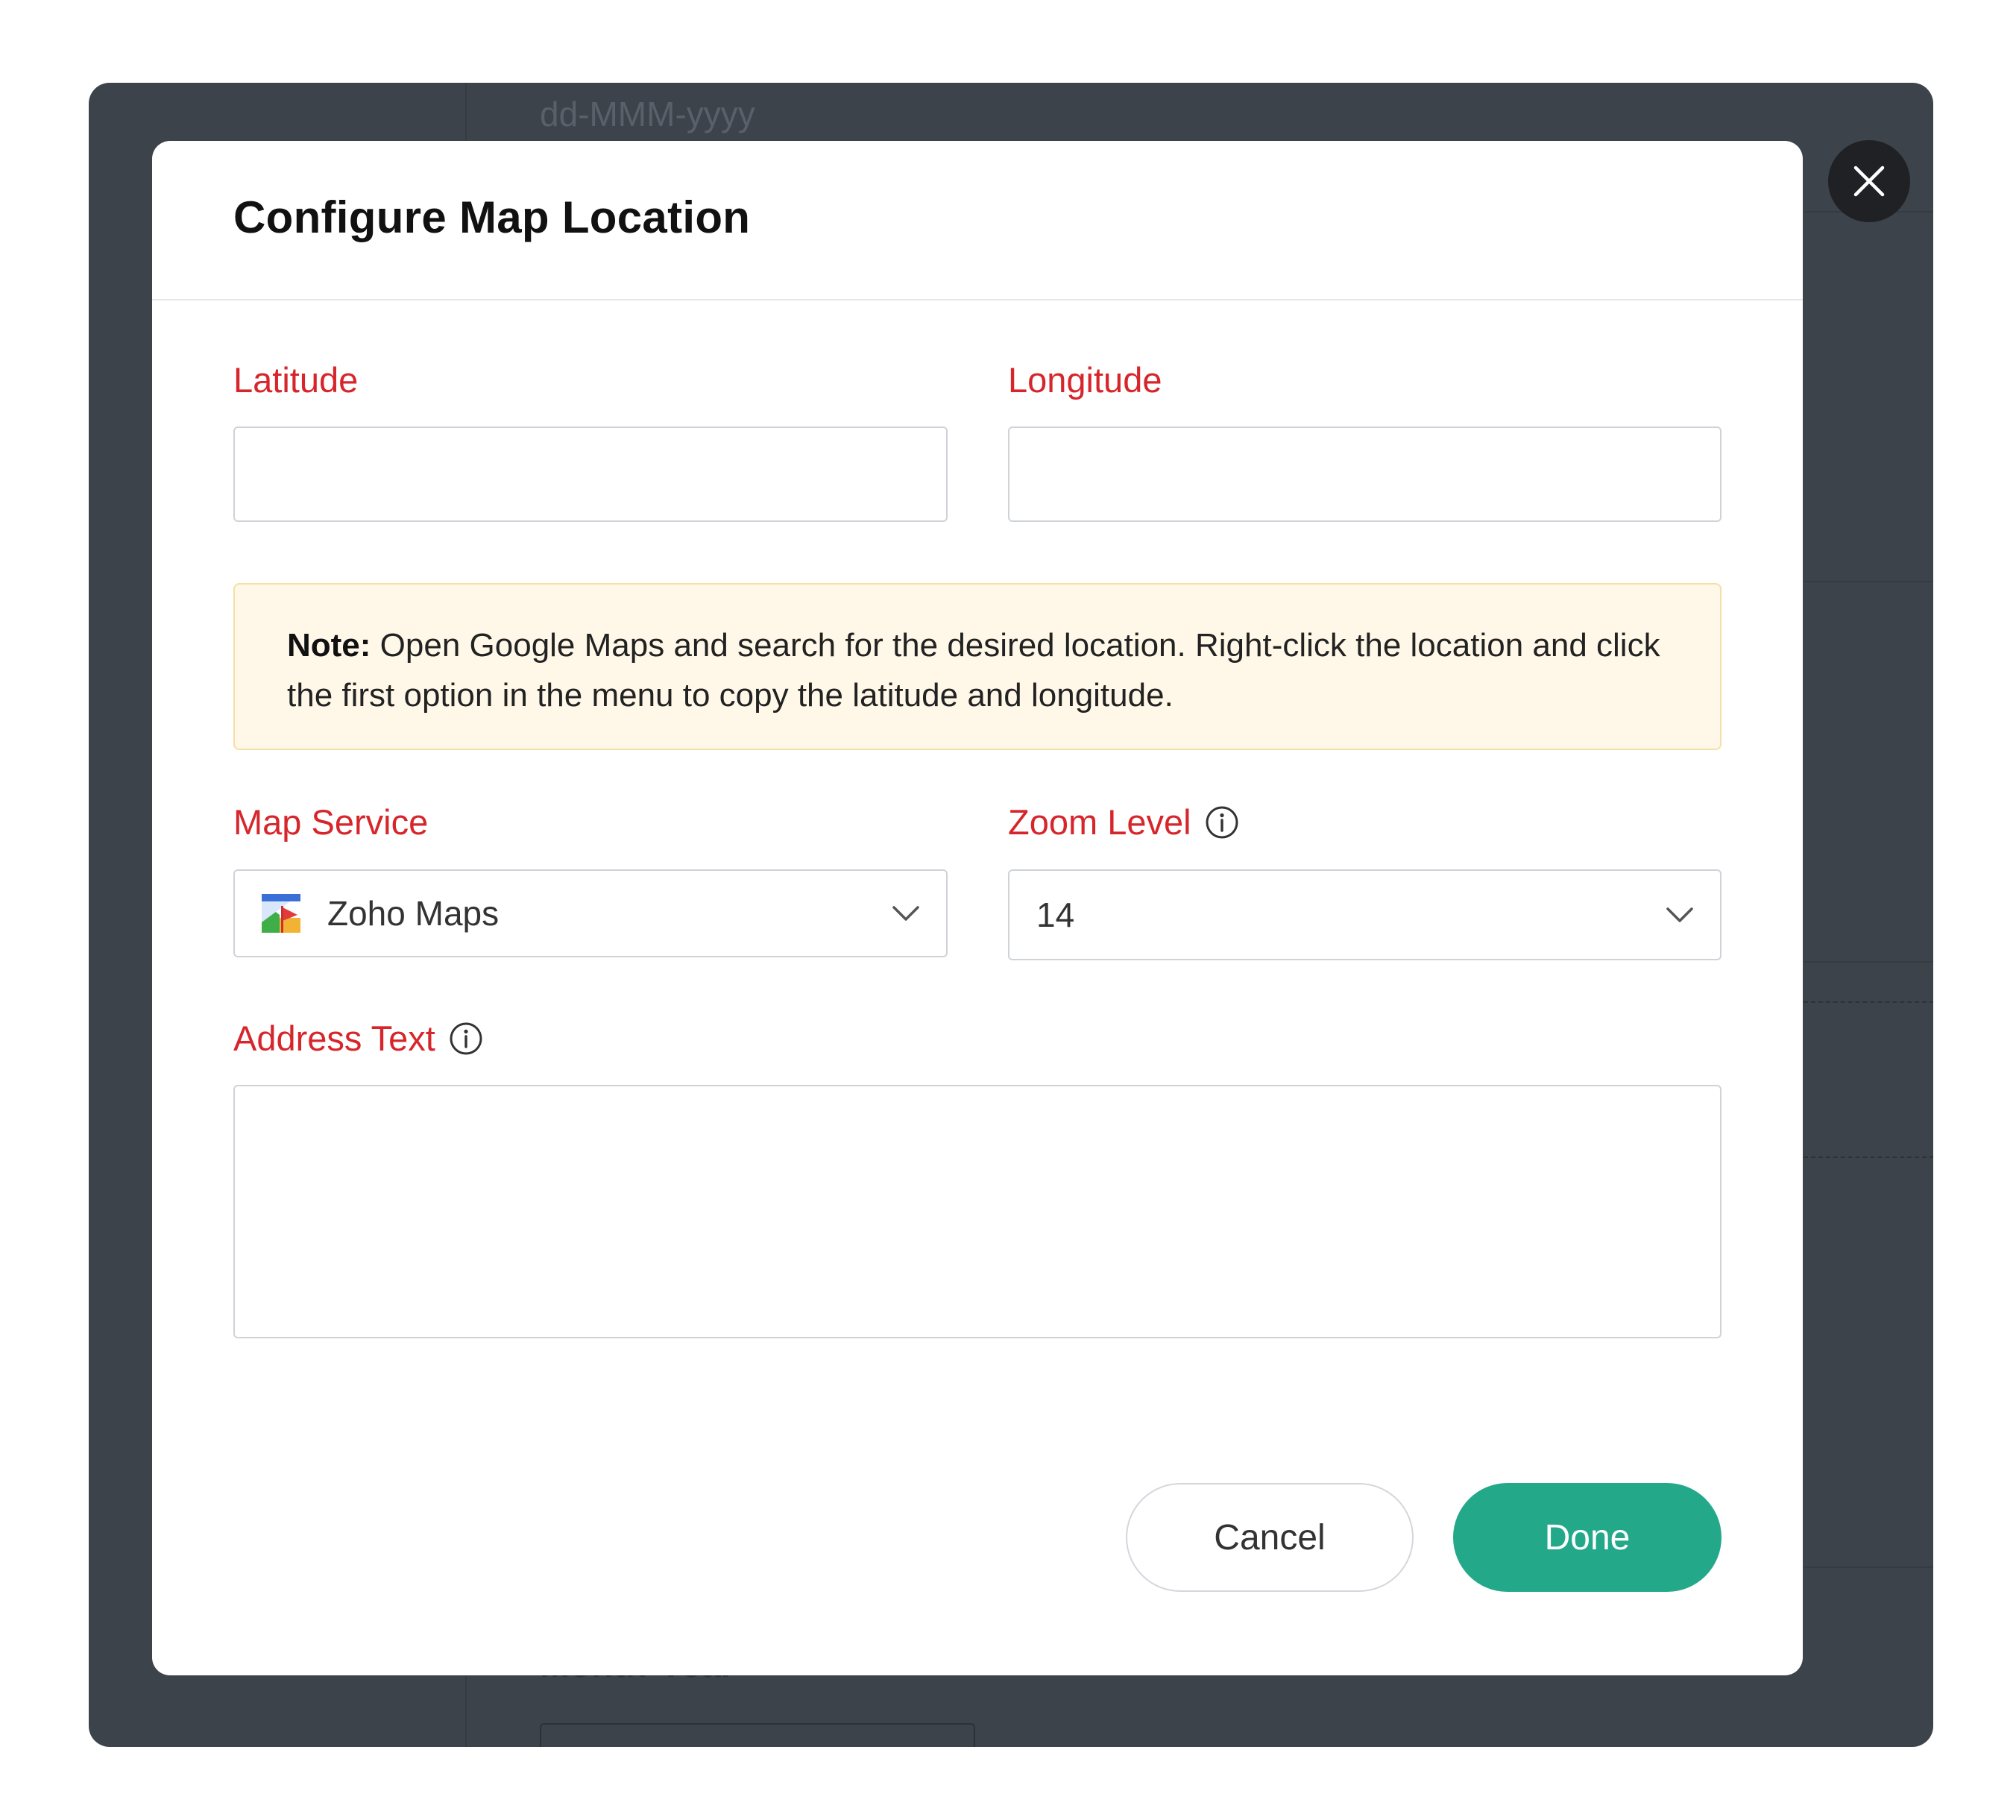 The height and width of the screenshot is (1820, 2016). I want to click on address-text-input, so click(977, 1211).